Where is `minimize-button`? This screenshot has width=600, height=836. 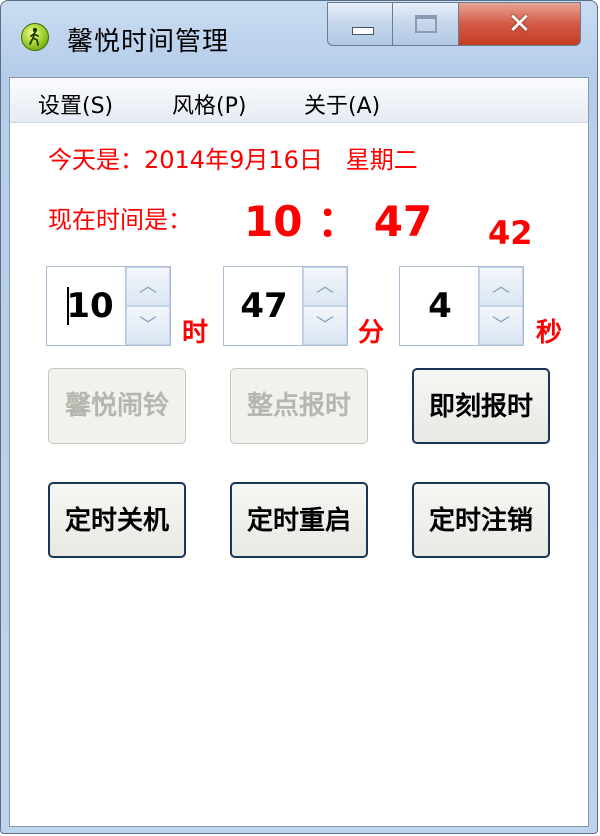
minimize-button is located at coordinates (360, 24).